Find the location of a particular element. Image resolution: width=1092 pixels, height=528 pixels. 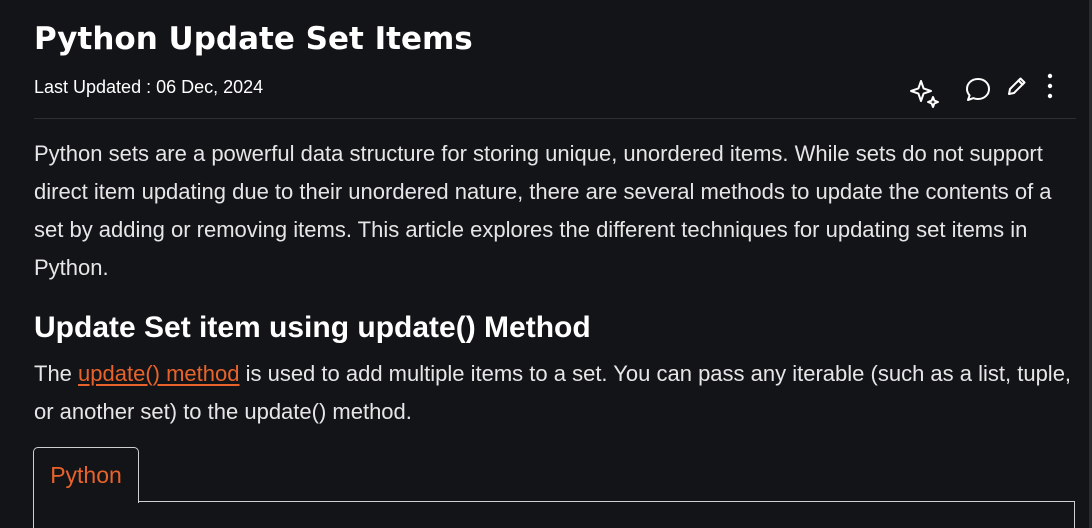

comment-icon is located at coordinates (978, 90).